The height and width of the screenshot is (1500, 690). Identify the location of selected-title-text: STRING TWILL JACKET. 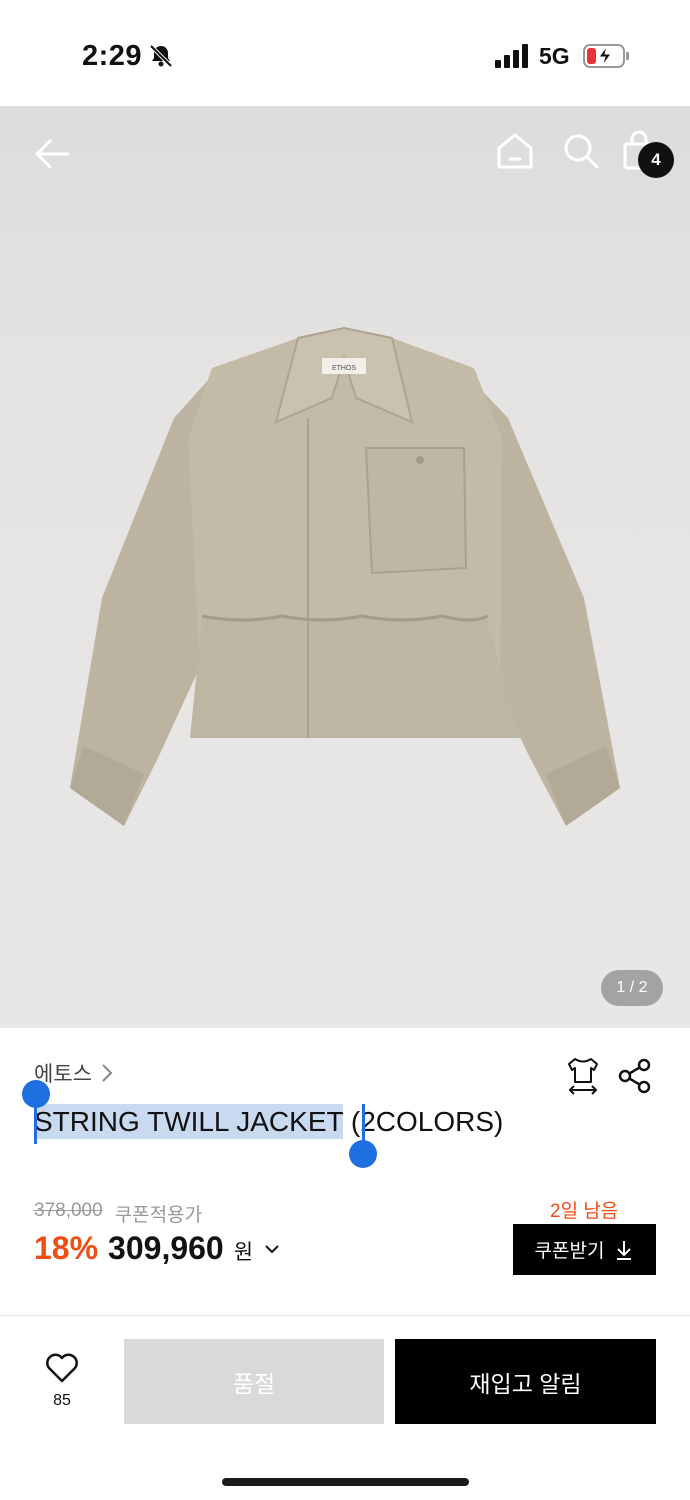
(189, 1121).